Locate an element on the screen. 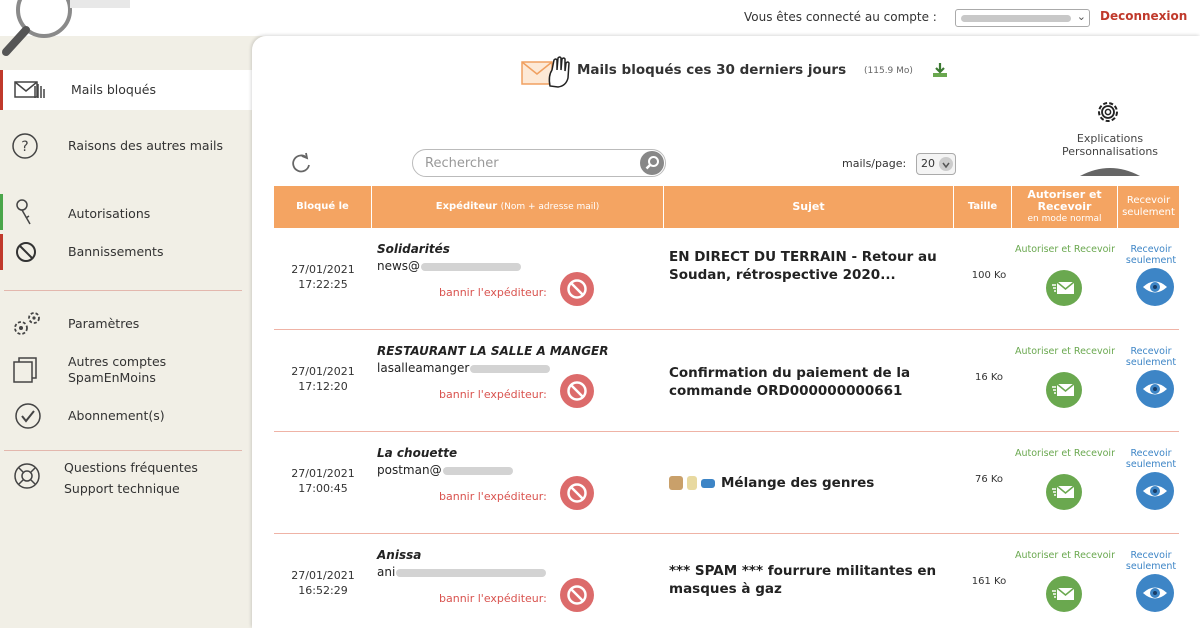 The width and height of the screenshot is (1200, 628). subject-emojis is located at coordinates (692, 483).